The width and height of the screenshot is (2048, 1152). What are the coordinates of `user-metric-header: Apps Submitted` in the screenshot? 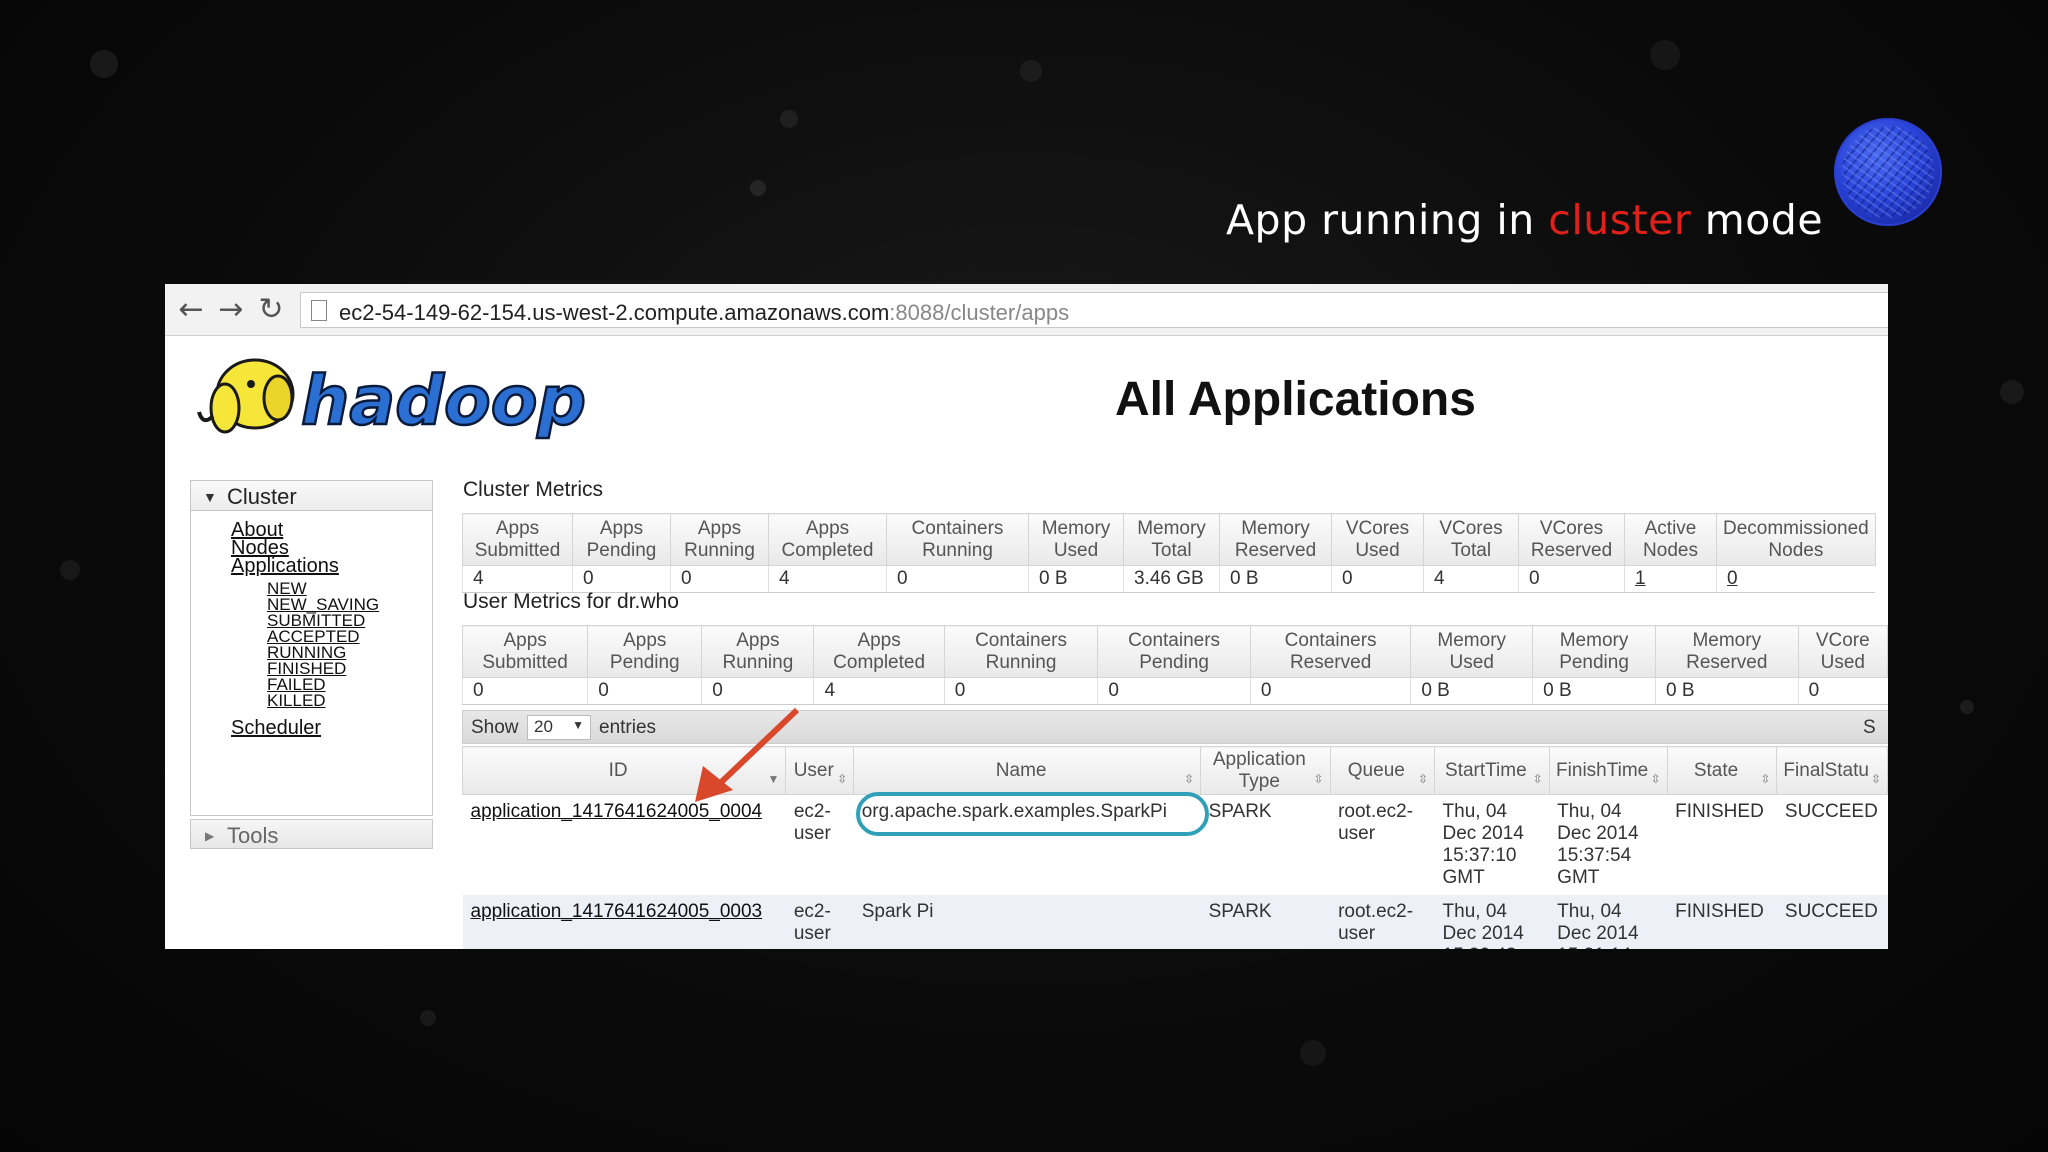 It's located at (525, 651).